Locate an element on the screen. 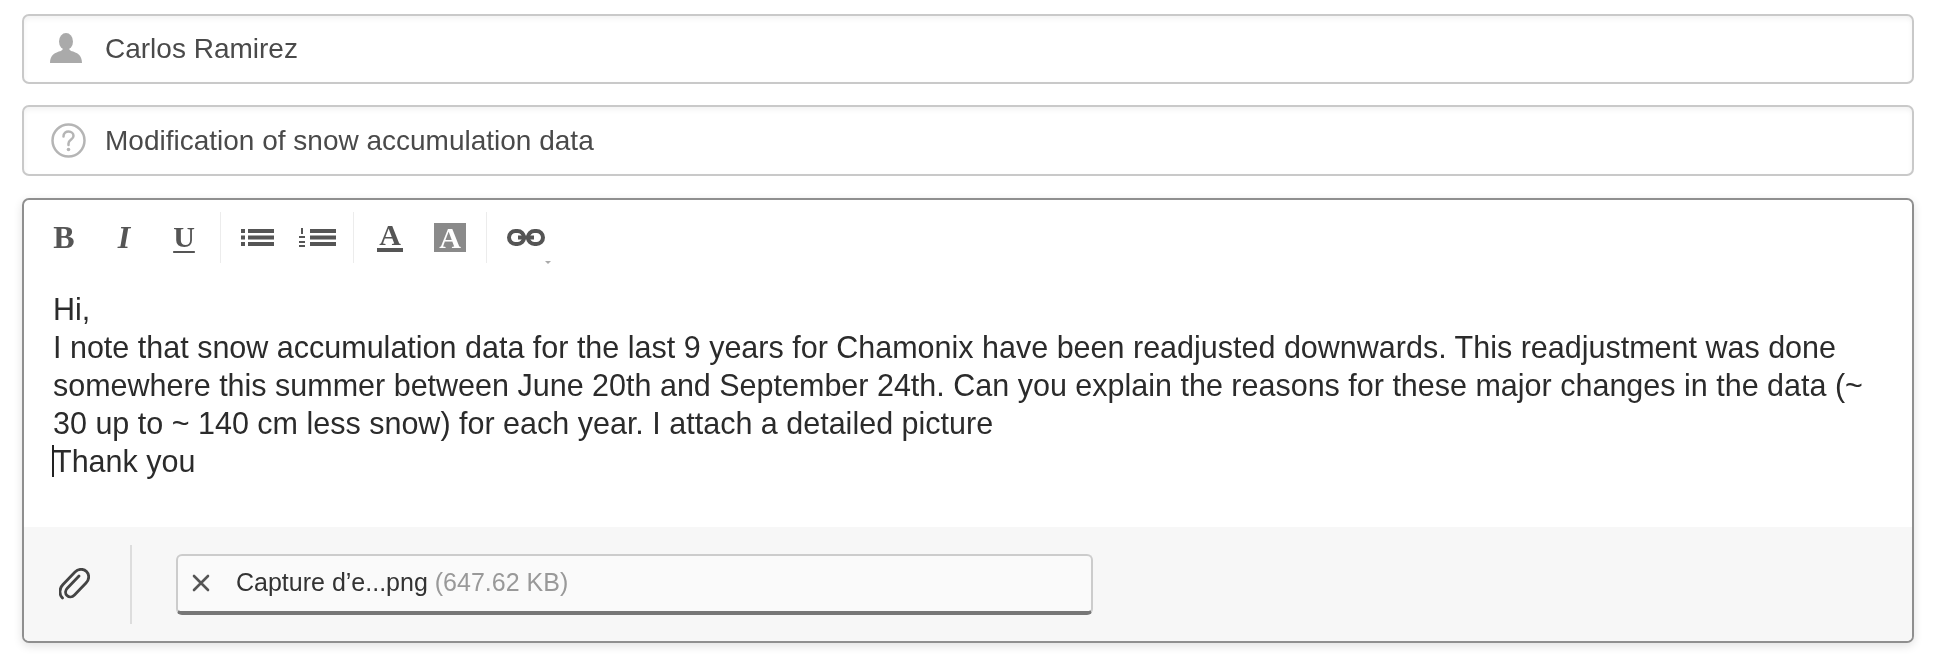 The image size is (1934, 666). bold-button: B is located at coordinates (64, 237).